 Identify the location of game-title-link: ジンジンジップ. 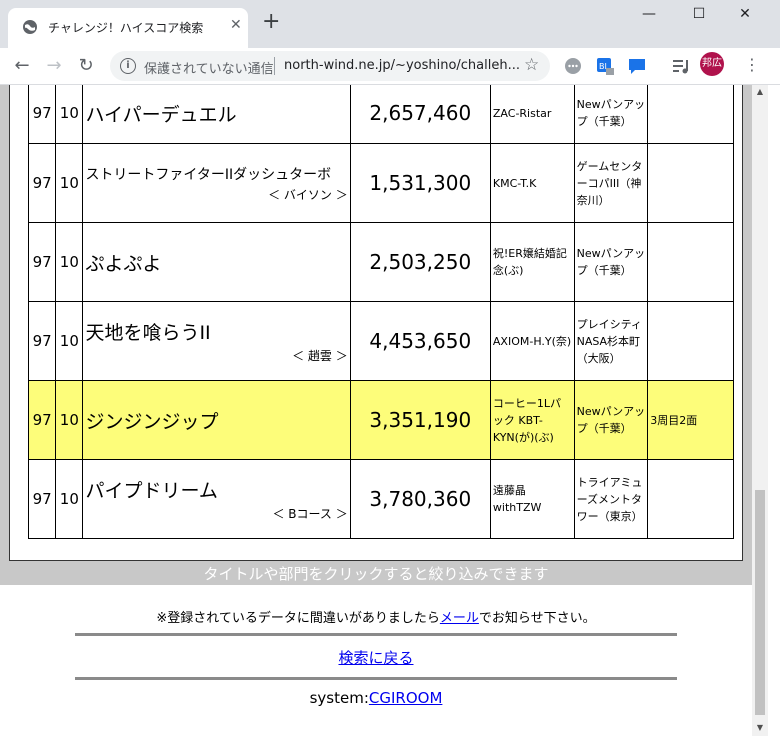
(216, 420).